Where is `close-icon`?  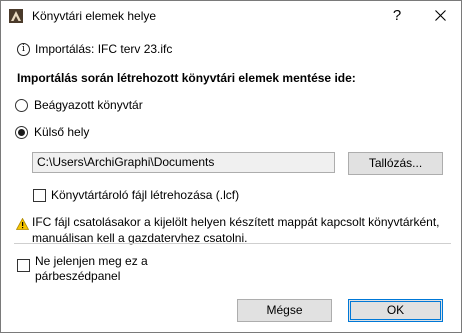 close-icon is located at coordinates (440, 15).